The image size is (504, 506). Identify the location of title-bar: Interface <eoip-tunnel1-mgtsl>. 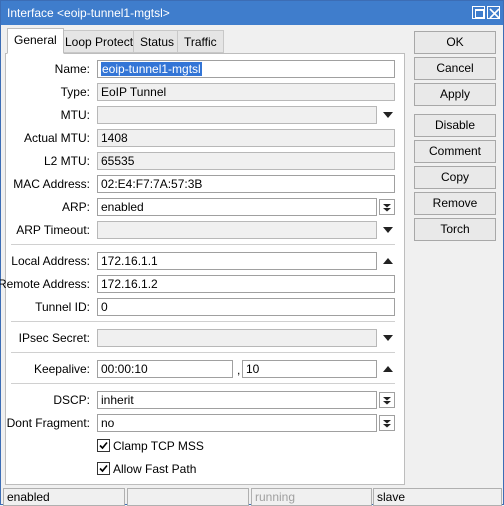
(252, 13).